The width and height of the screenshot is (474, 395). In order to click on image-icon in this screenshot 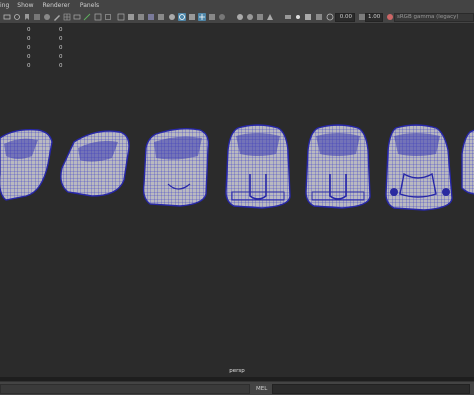, I will do `click(319, 17)`.